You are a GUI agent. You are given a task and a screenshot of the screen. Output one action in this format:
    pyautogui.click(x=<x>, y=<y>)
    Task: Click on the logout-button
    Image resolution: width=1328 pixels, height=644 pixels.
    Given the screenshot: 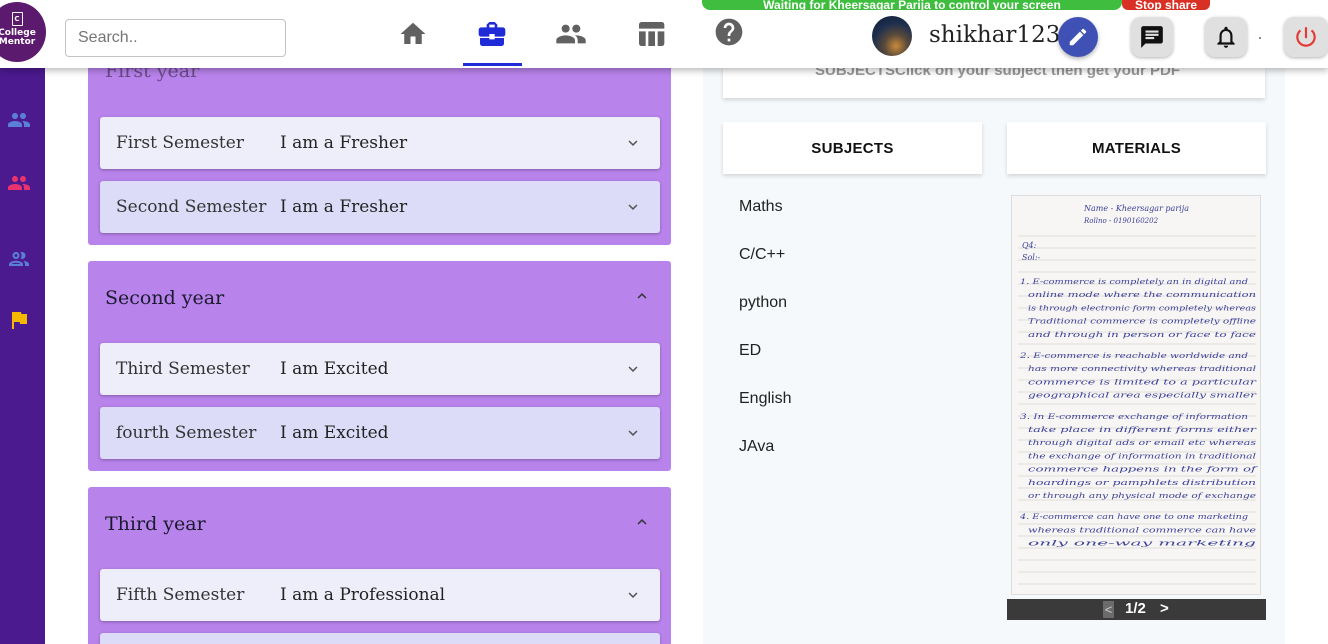 What is the action you would take?
    pyautogui.click(x=1306, y=37)
    